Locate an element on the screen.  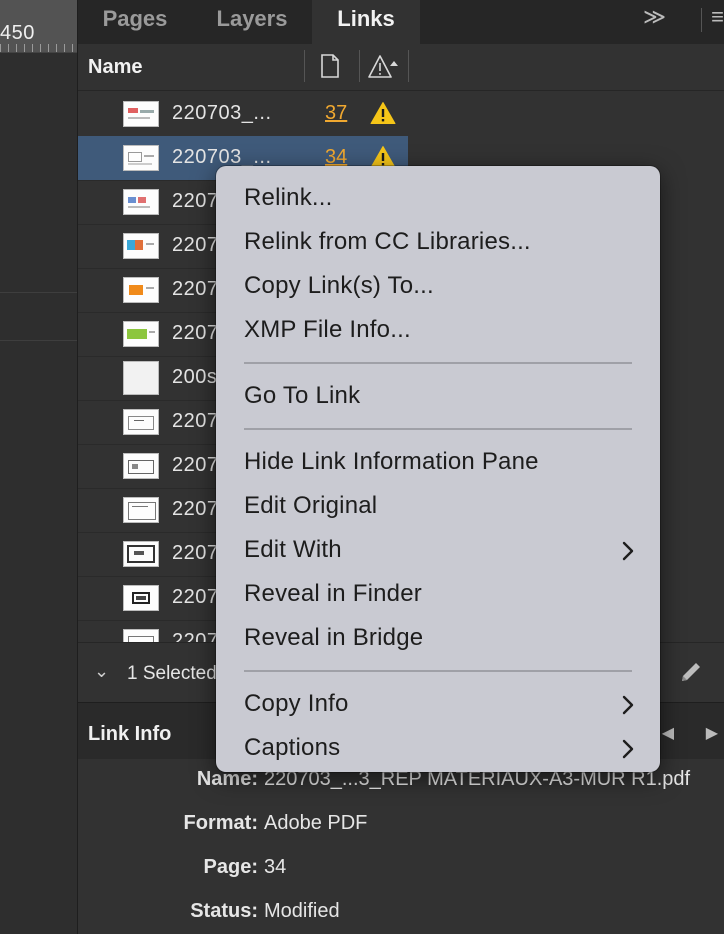
info-status-row: Status: Modified is located at coordinates (401, 915).